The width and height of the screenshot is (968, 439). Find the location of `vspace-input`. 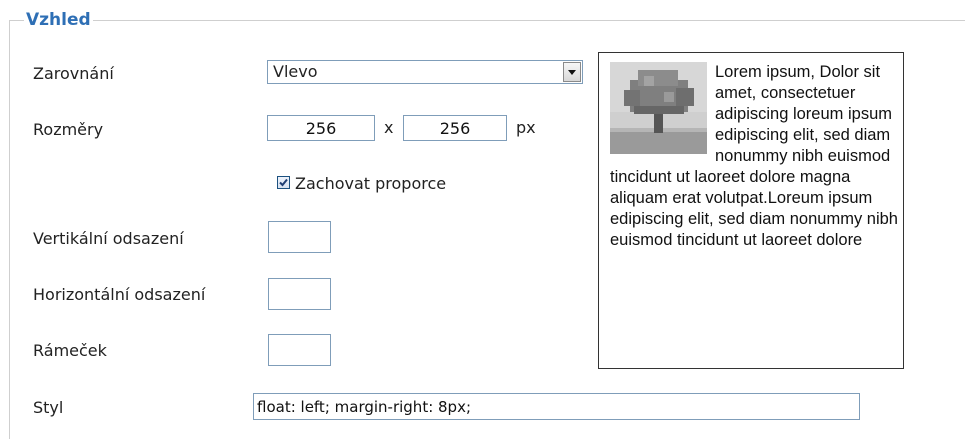

vspace-input is located at coordinates (299, 237).